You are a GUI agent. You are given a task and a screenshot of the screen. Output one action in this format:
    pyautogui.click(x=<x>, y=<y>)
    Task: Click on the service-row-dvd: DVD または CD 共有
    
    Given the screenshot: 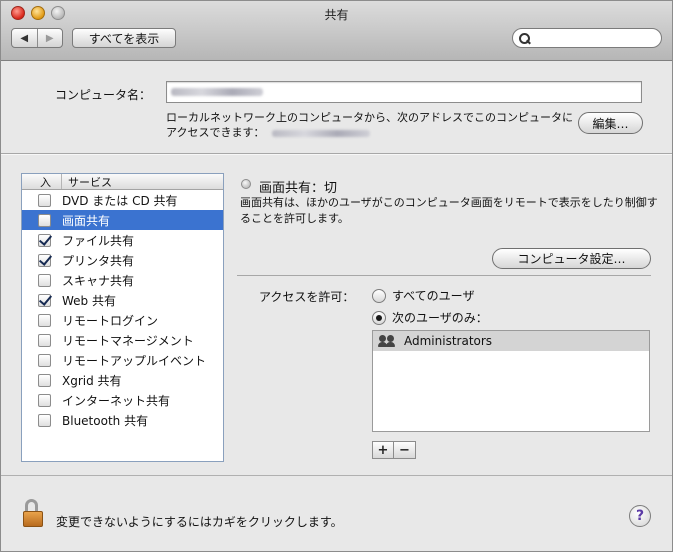 What is the action you would take?
    pyautogui.click(x=122, y=200)
    